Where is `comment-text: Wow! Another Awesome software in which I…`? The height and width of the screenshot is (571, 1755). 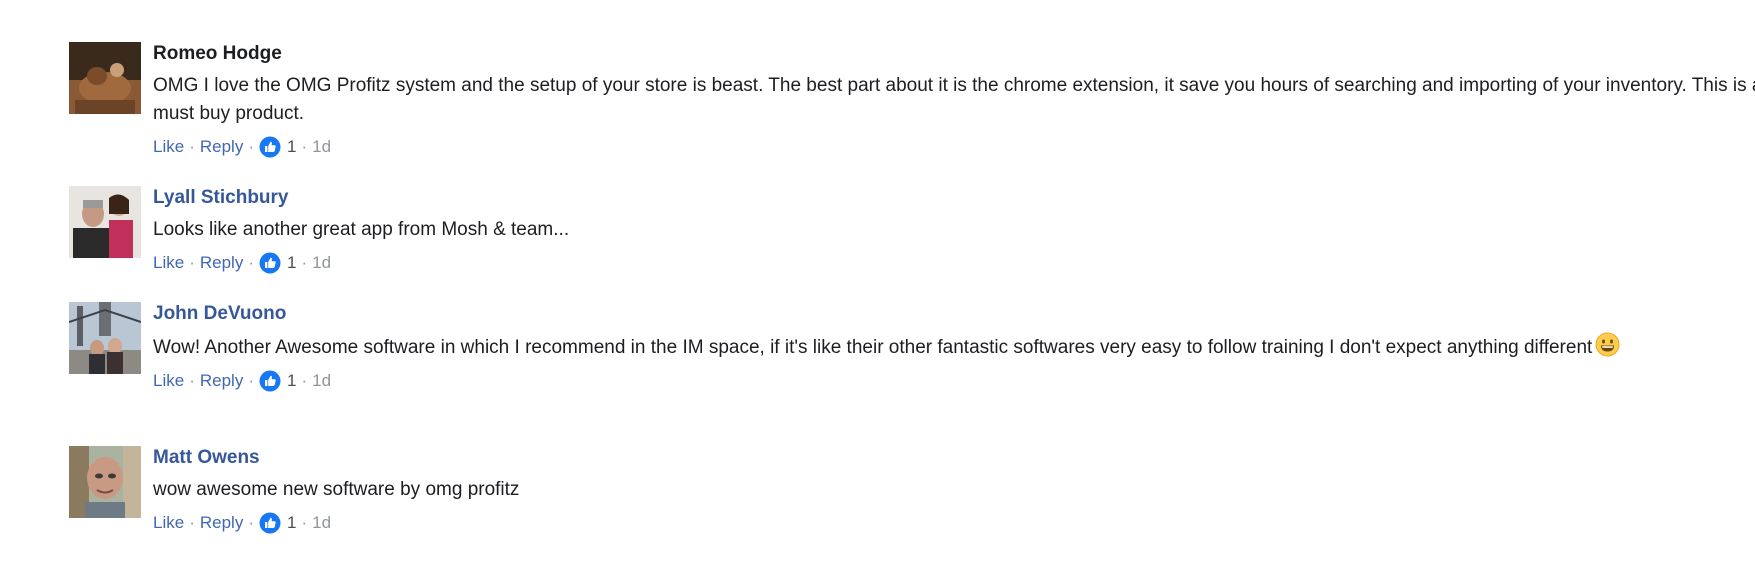 comment-text: Wow! Another Awesome software in which I… is located at coordinates (954, 347).